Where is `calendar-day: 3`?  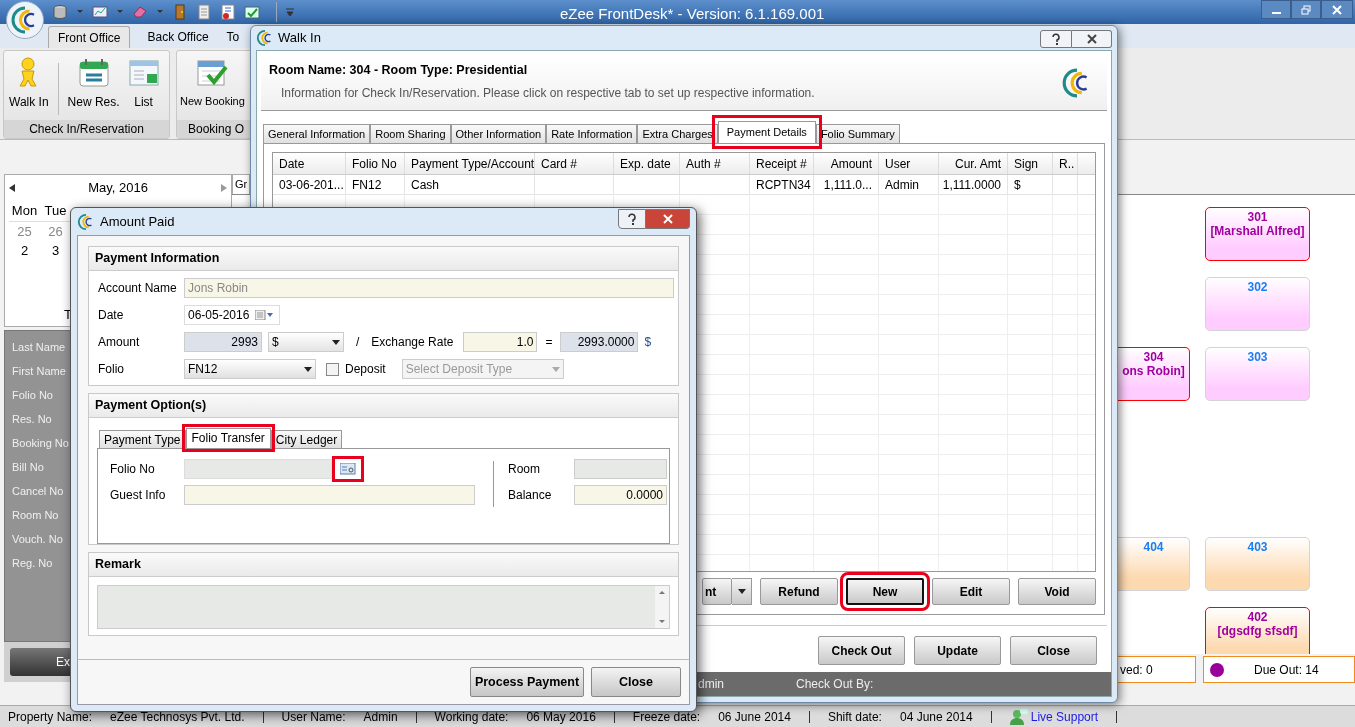 calendar-day: 3 is located at coordinates (55, 251).